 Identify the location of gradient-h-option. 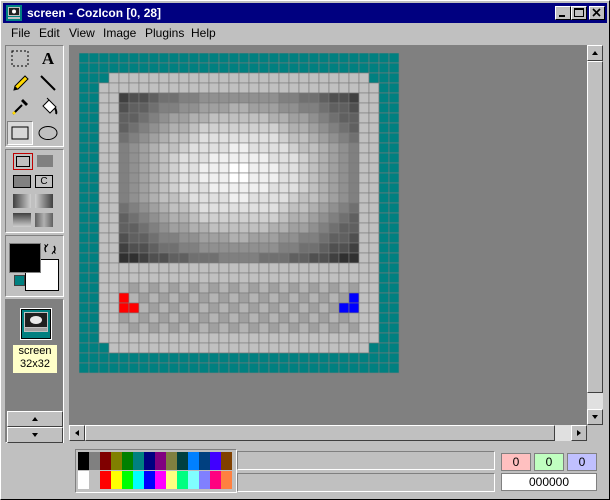
(22, 201).